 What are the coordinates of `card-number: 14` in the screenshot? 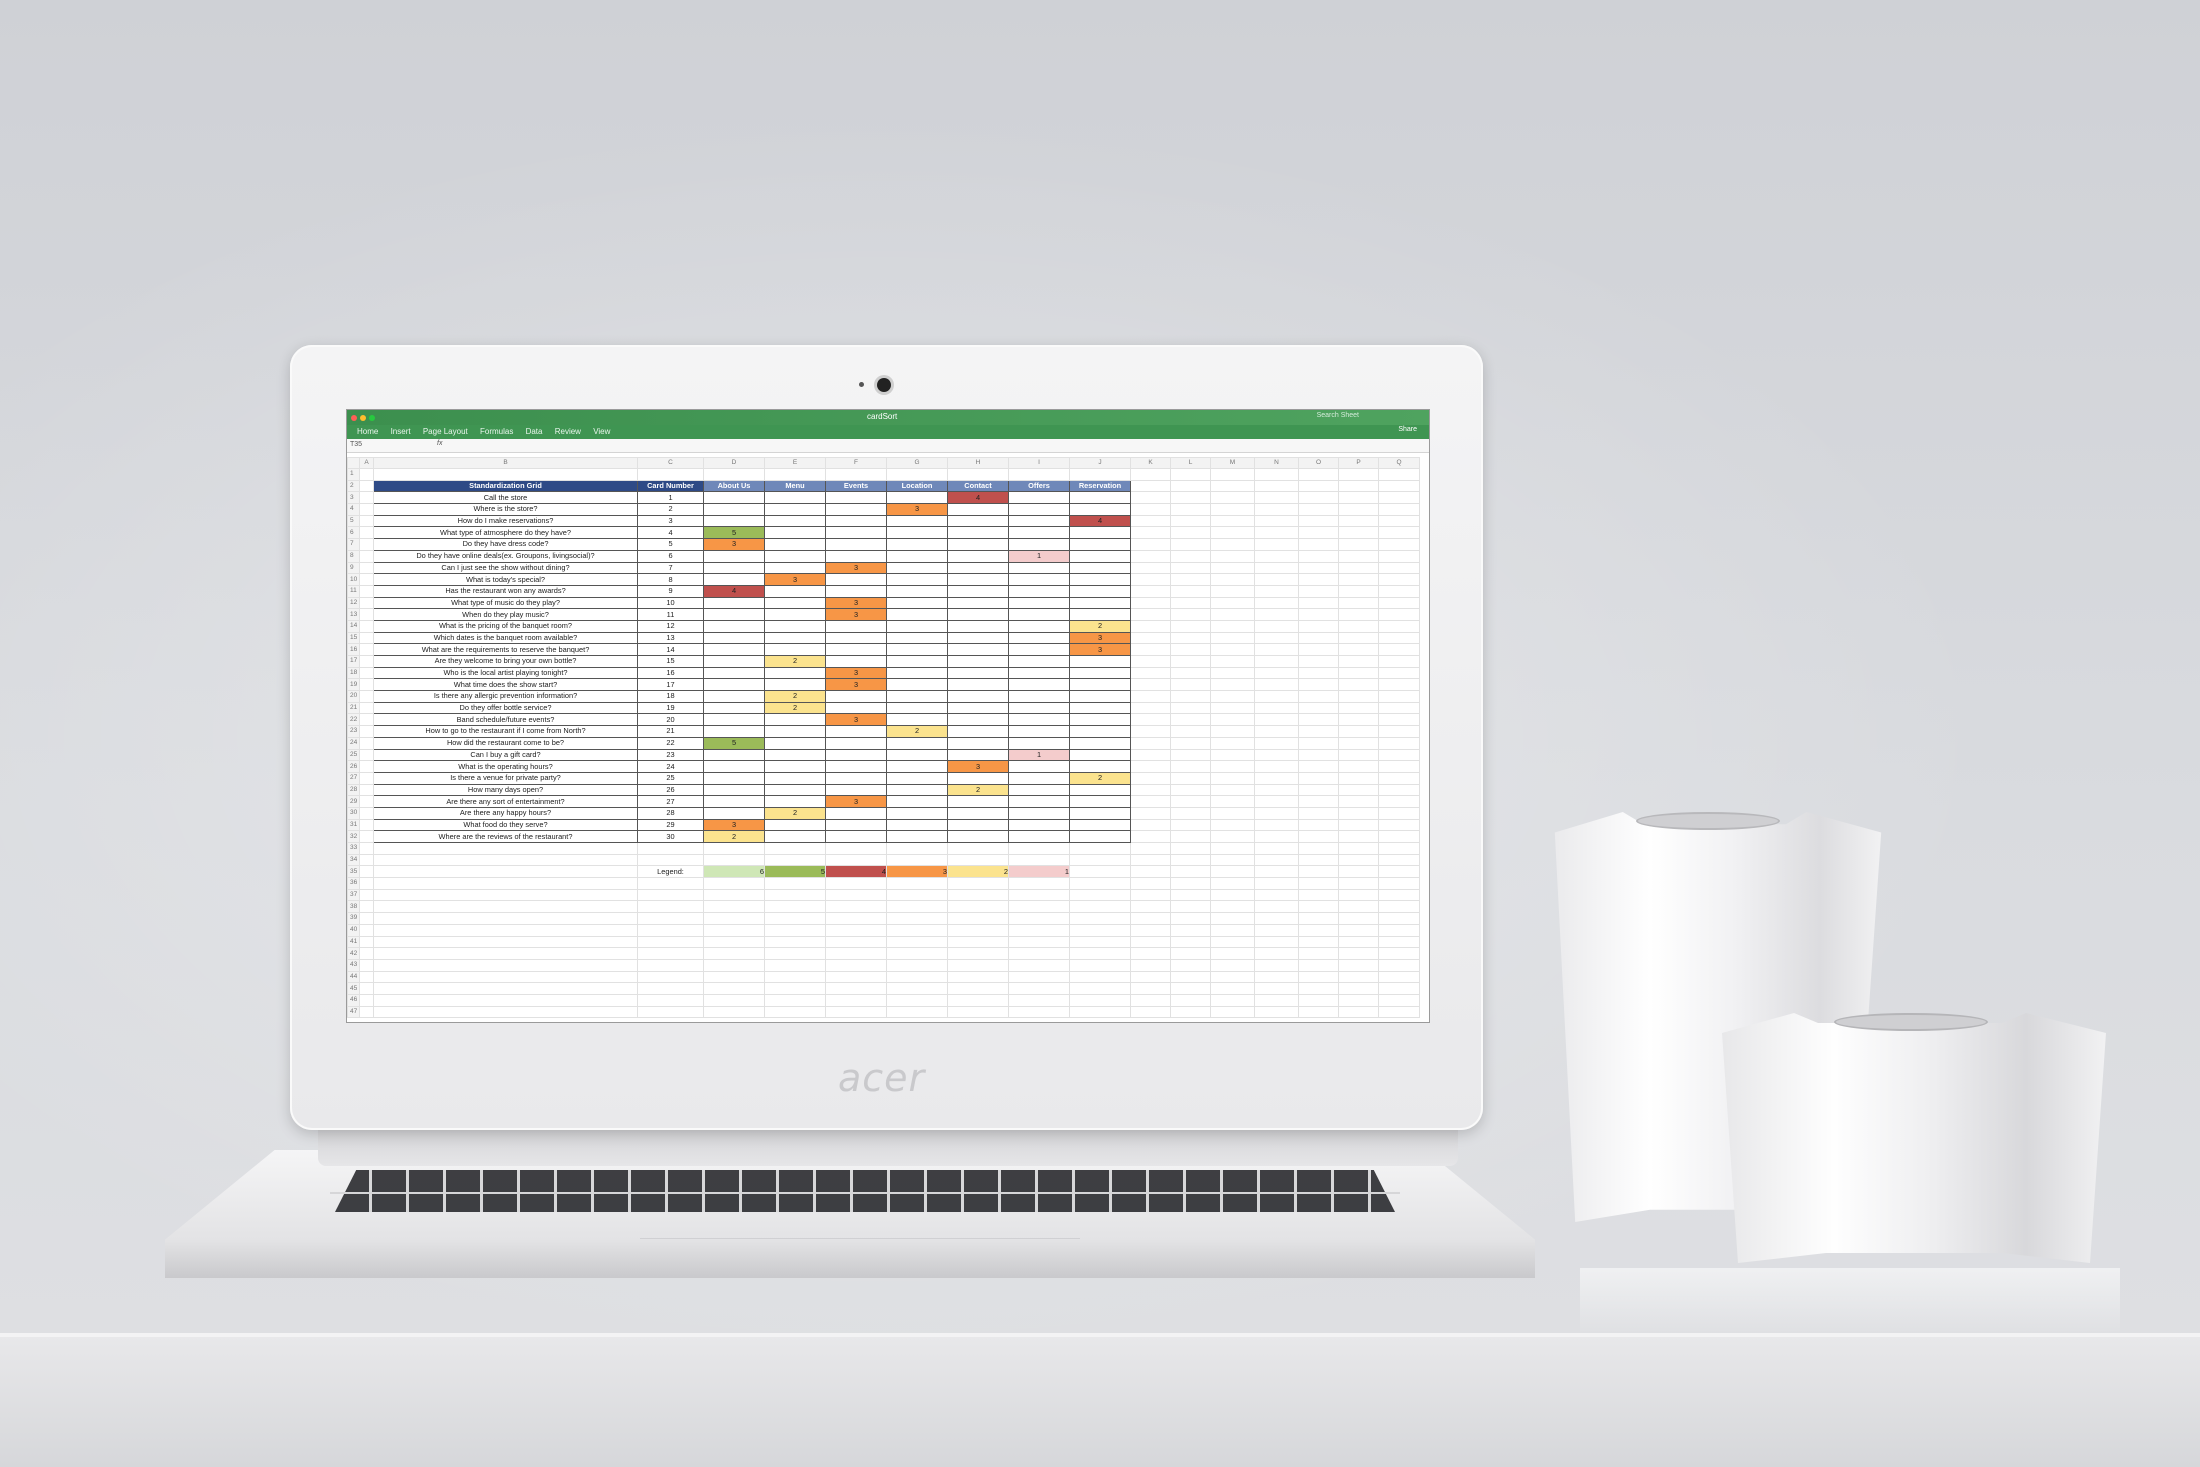 It's located at (670, 649).